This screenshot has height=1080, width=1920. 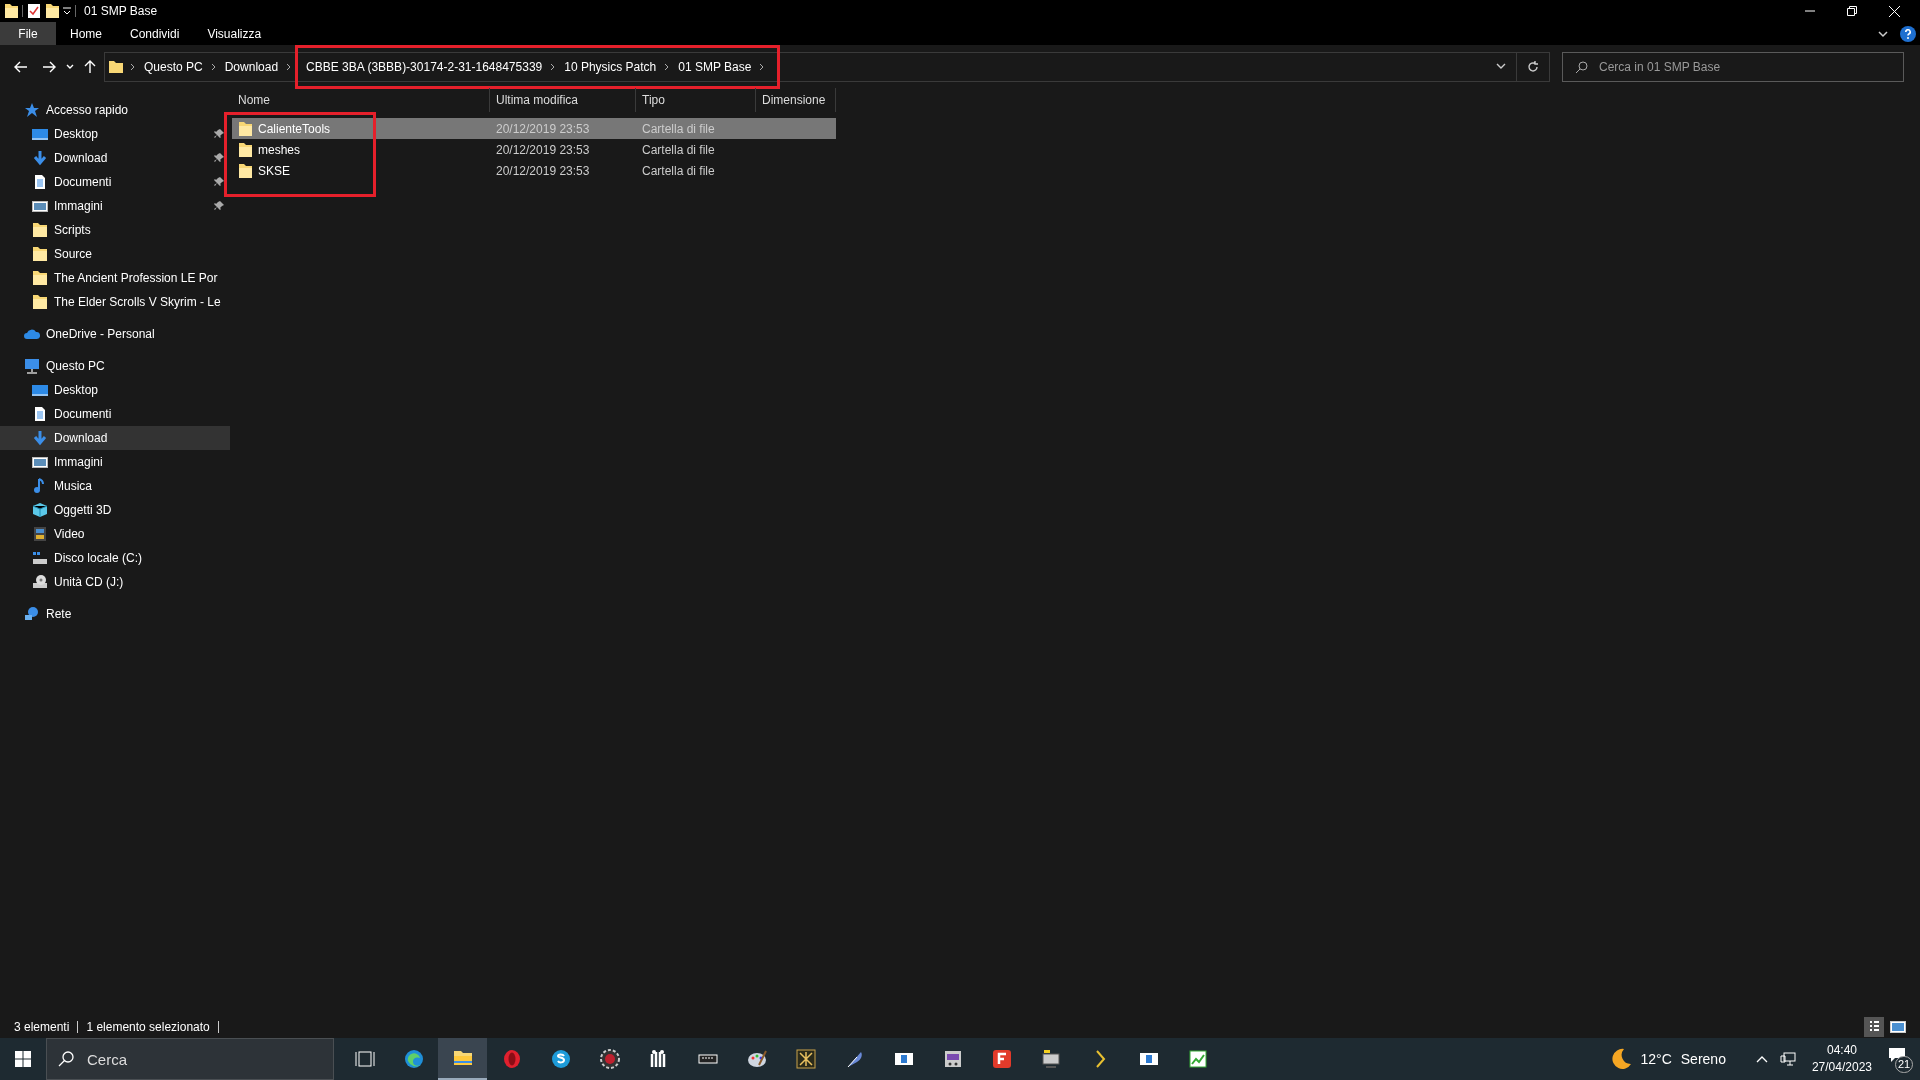 I want to click on file-row: meshes 20/12/2019 23:53 Cartella di file, so click(x=534, y=149).